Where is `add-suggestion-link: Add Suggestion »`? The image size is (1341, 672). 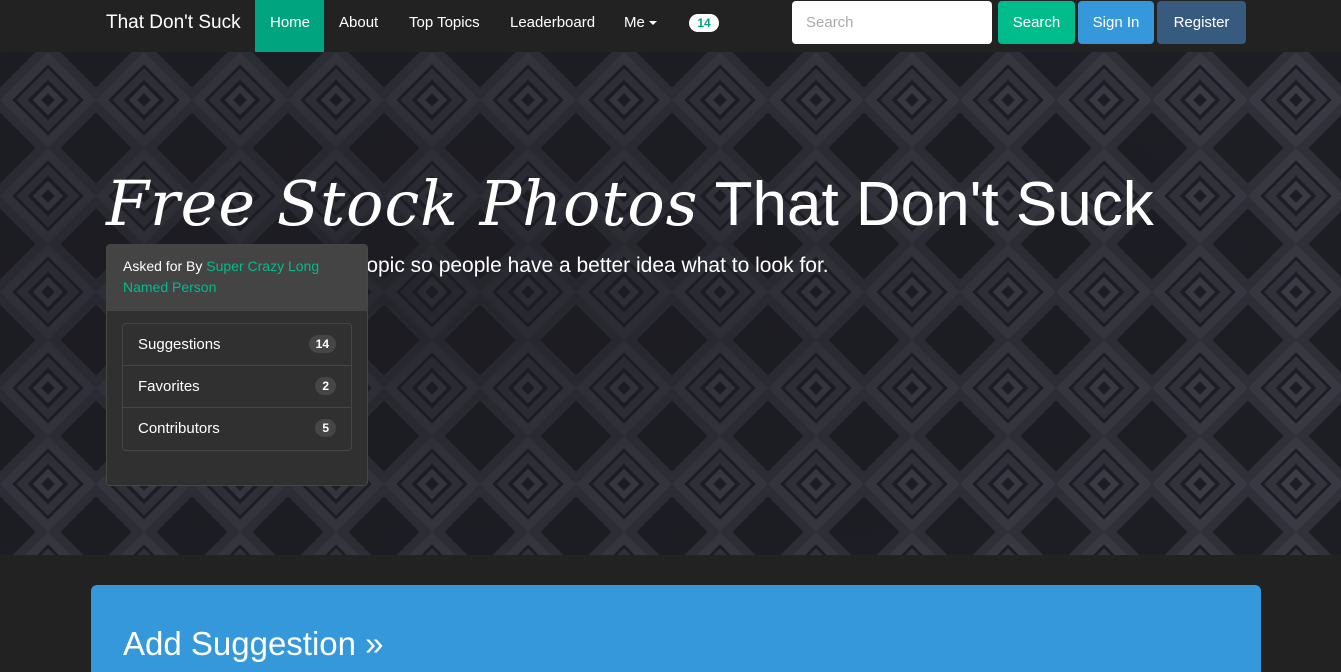 add-suggestion-link: Add Suggestion » is located at coordinates (253, 644).